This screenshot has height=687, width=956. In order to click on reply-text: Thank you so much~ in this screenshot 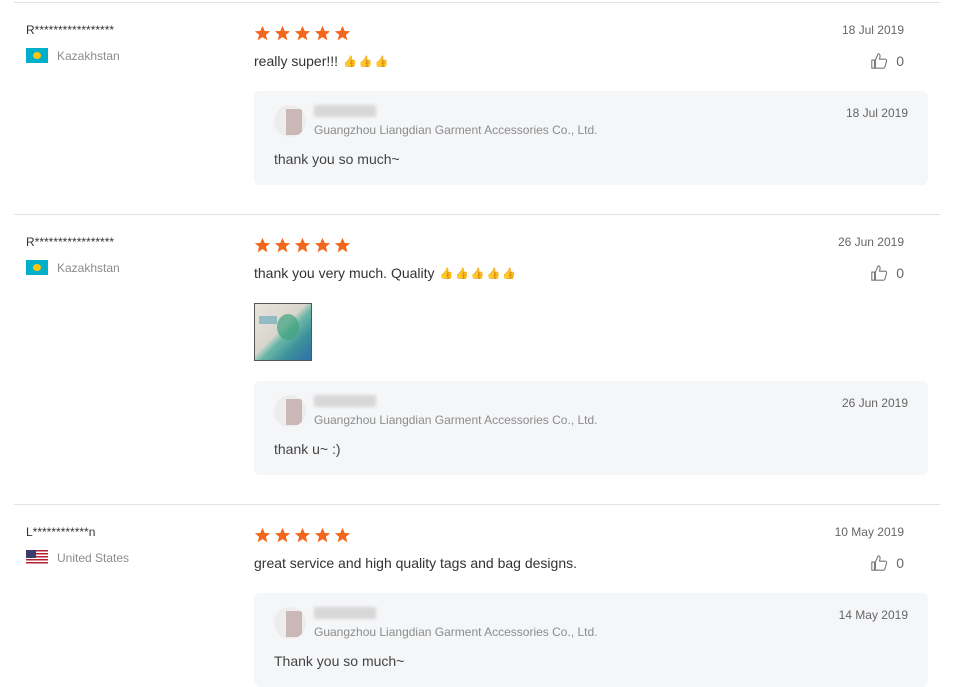, I will do `click(339, 661)`.